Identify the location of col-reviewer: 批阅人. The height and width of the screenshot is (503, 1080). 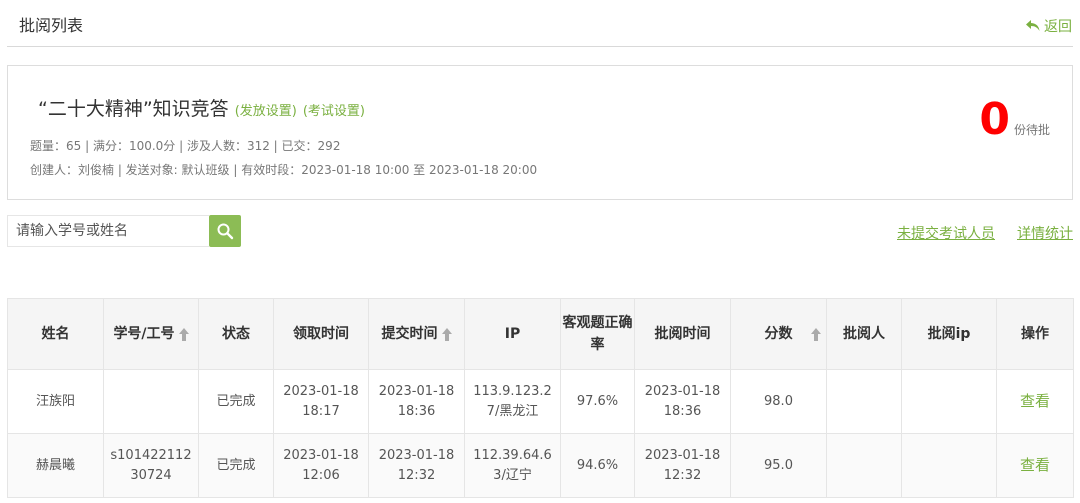
(864, 334).